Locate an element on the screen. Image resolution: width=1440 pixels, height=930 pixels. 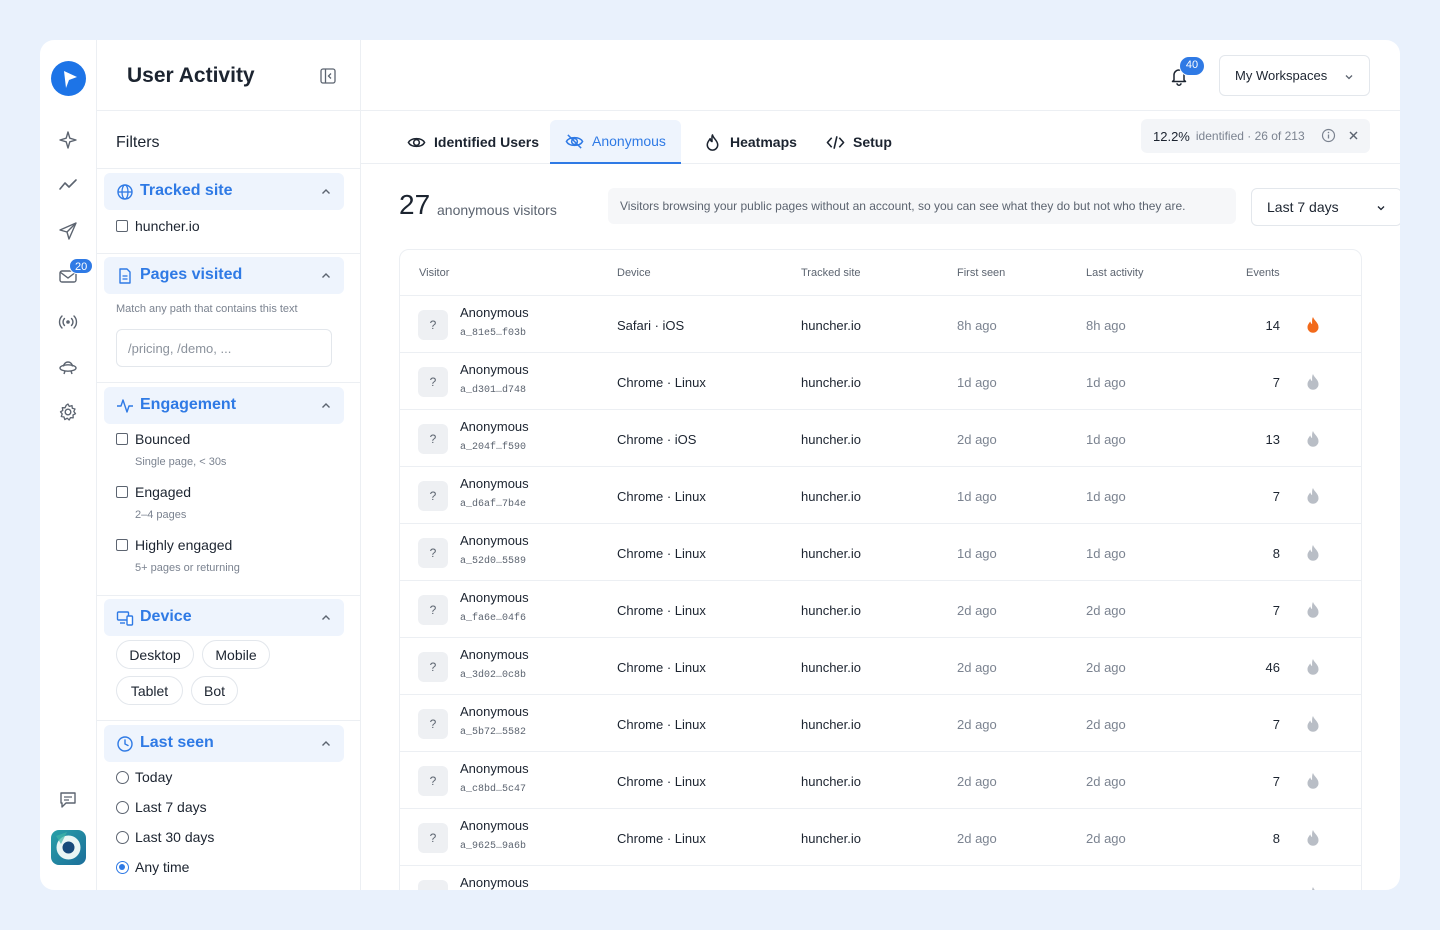
broadcast-icon is located at coordinates (68, 322).